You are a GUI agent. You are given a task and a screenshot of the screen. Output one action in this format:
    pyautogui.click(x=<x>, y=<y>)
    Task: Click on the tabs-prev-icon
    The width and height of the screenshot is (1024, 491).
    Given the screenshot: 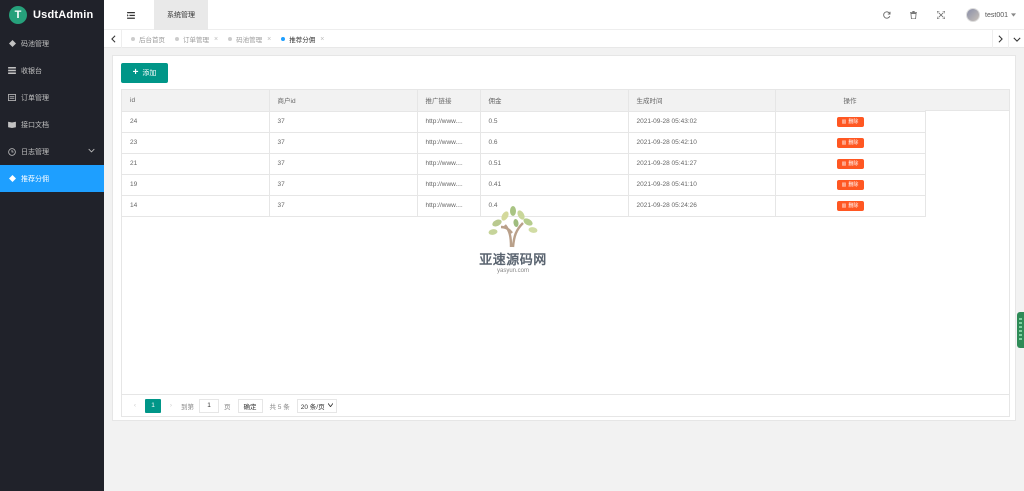 What is the action you would take?
    pyautogui.click(x=114, y=39)
    